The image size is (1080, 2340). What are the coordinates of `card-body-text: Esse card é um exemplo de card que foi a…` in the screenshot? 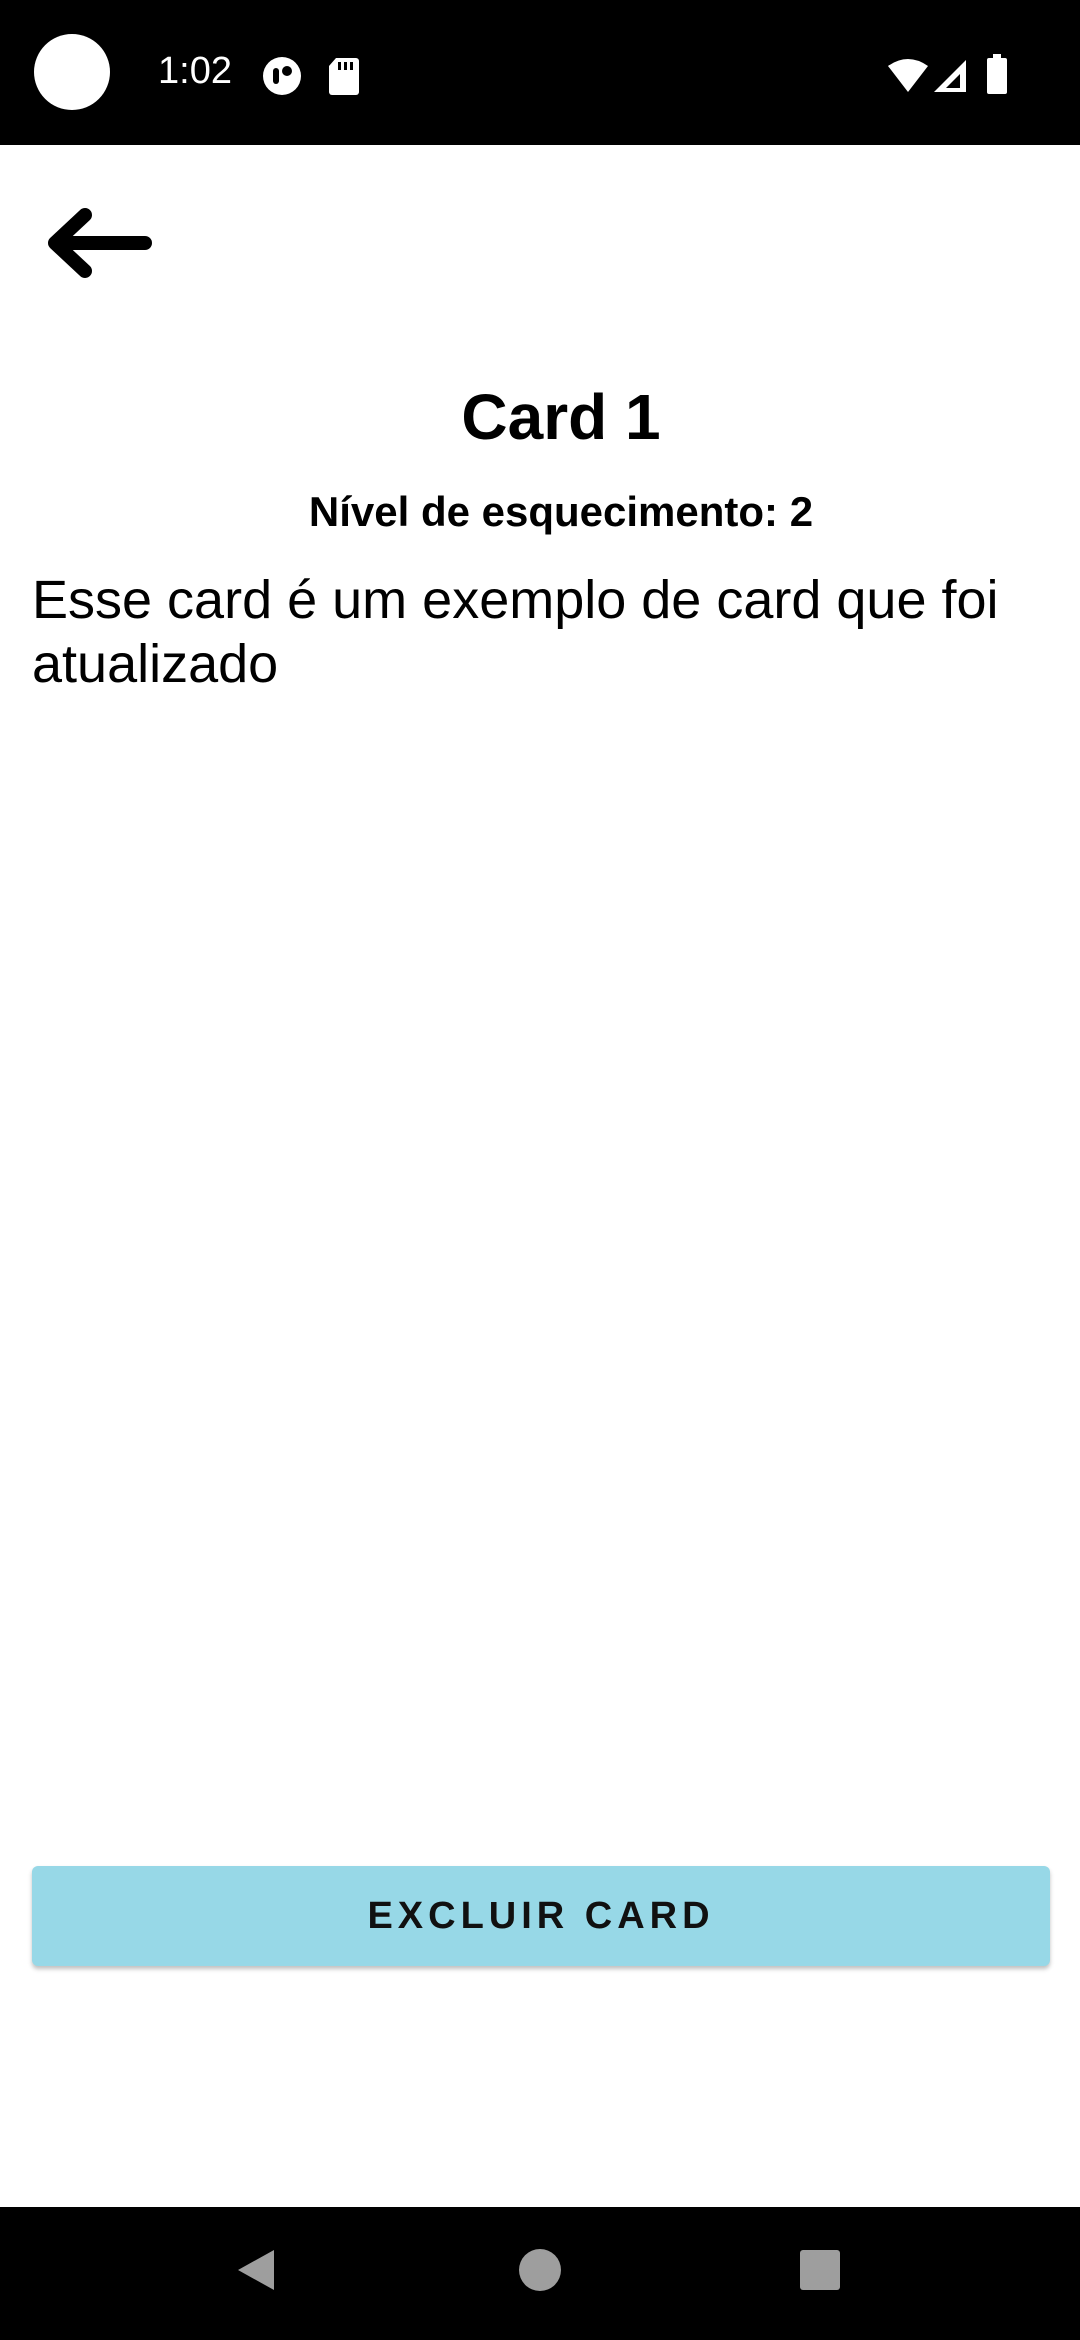 It's located at (515, 632).